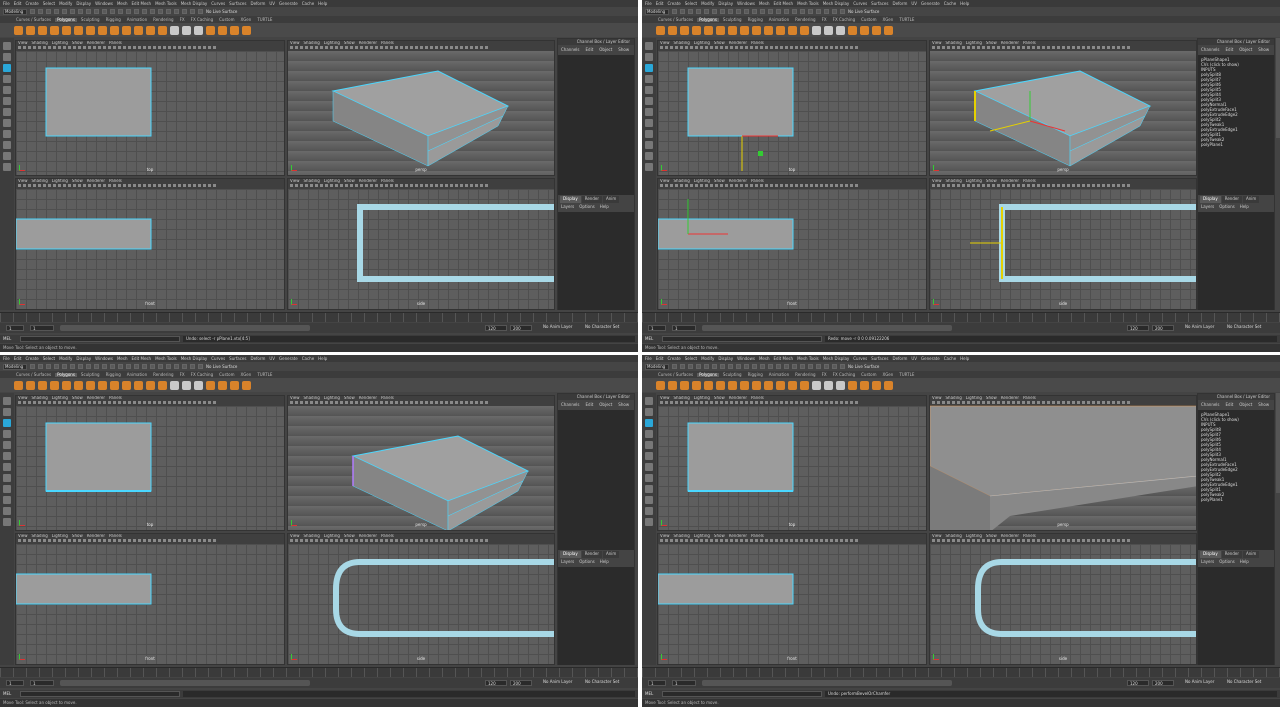 The height and width of the screenshot is (708, 1280). What do you see at coordinates (496, 683) in the screenshot?
I see `end-frame-field: 120` at bounding box center [496, 683].